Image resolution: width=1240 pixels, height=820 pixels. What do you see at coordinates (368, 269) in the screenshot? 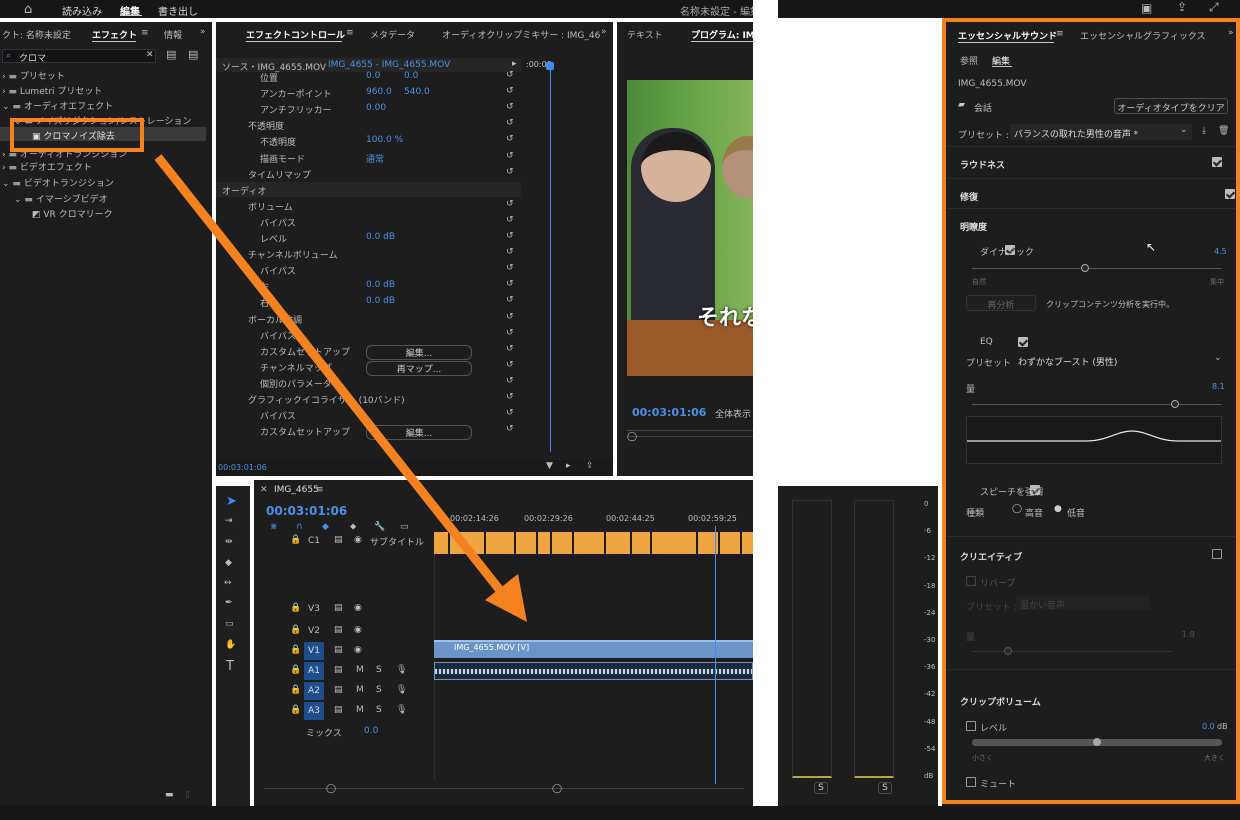
I see `ec-row: バイパス ↺` at bounding box center [368, 269].